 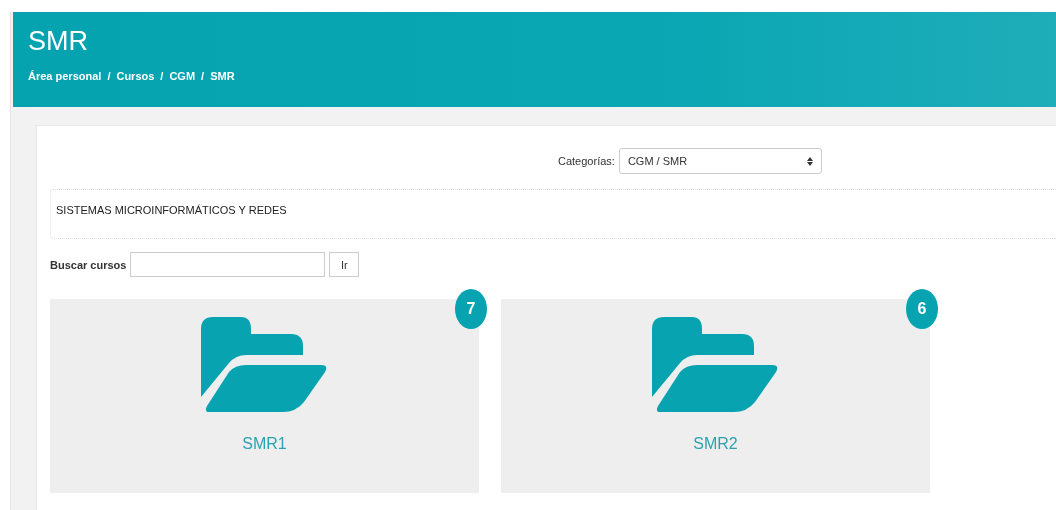 I want to click on course-count-badge: 6, so click(x=922, y=309).